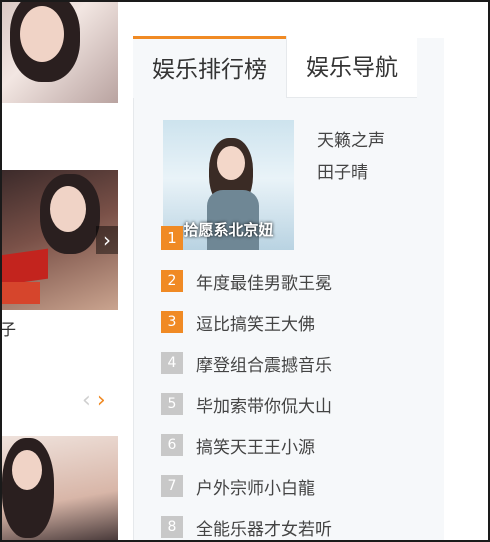  I want to click on rank-title-link: 年度最佳男歌王冕, so click(264, 281).